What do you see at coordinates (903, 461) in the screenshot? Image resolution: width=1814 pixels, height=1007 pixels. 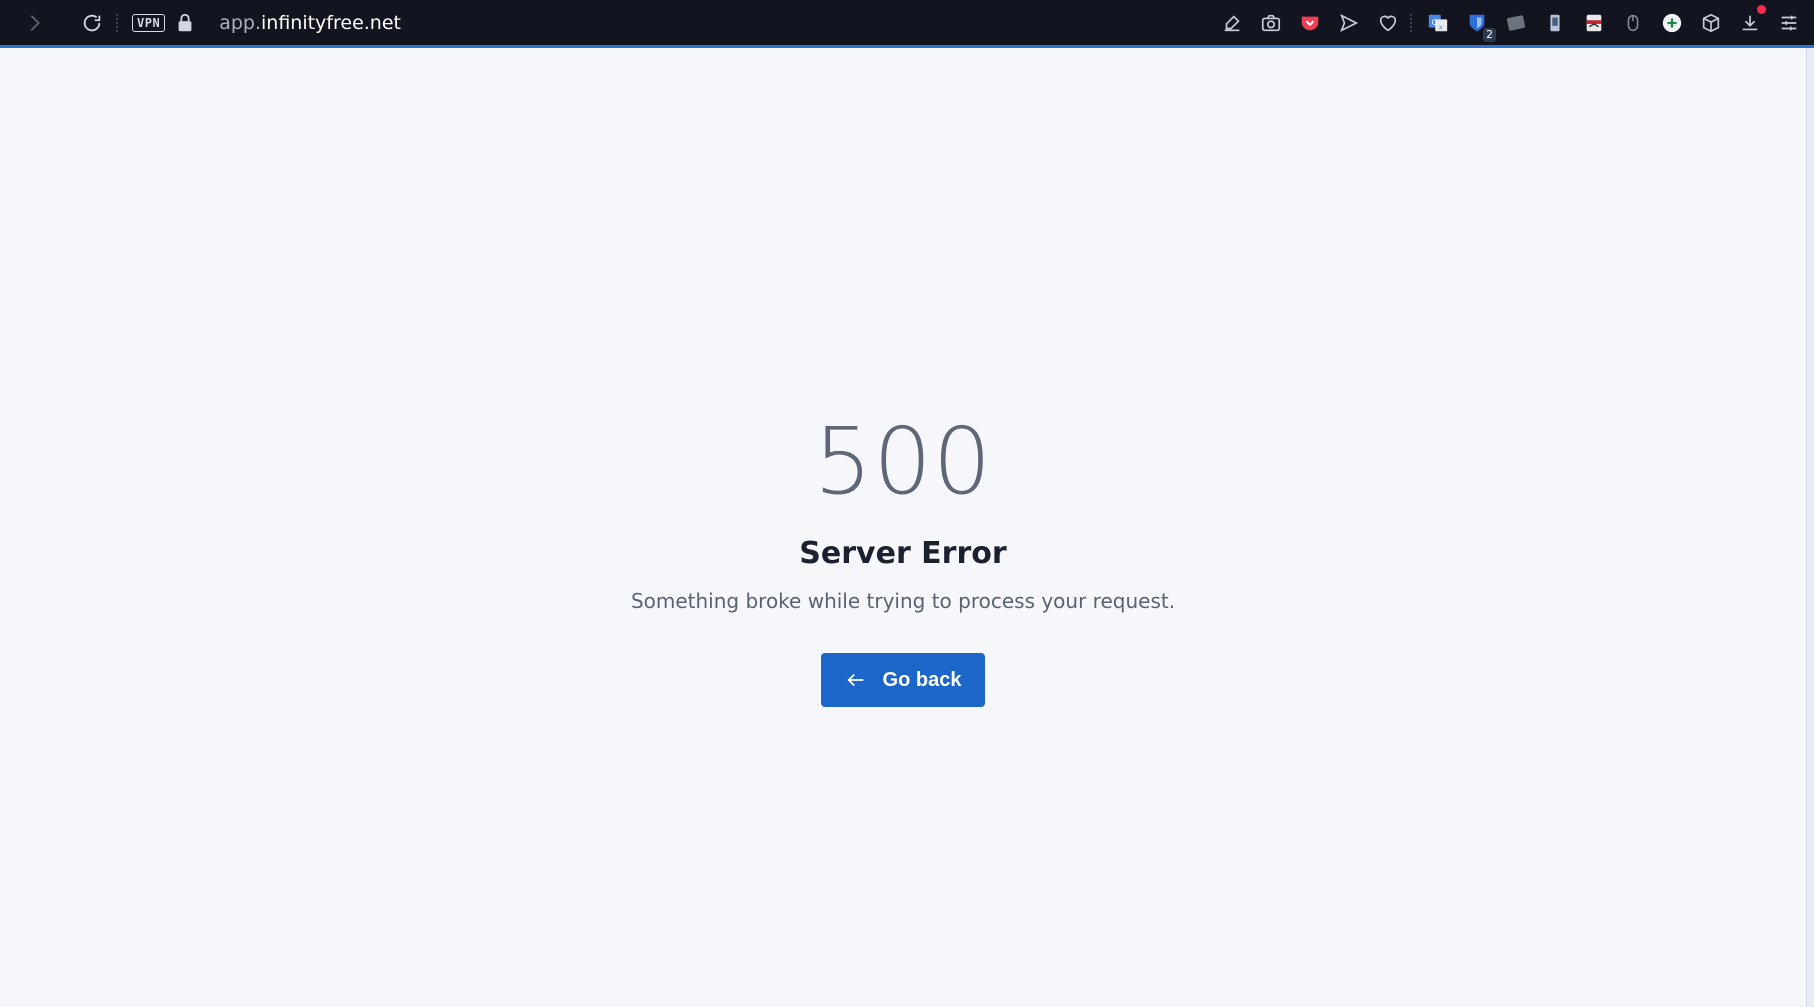 I see `error-code: 500` at bounding box center [903, 461].